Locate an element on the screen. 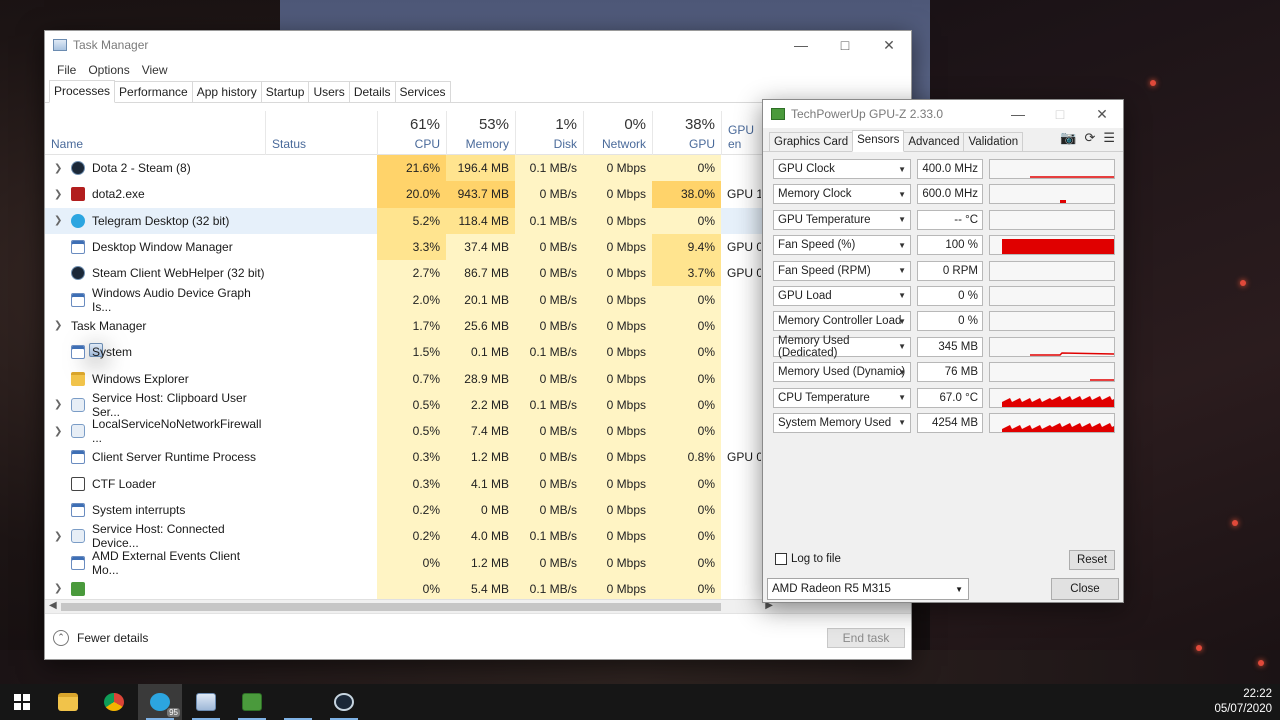 The height and width of the screenshot is (720, 1280). camera-icon: 📷 is located at coordinates (1068, 138).